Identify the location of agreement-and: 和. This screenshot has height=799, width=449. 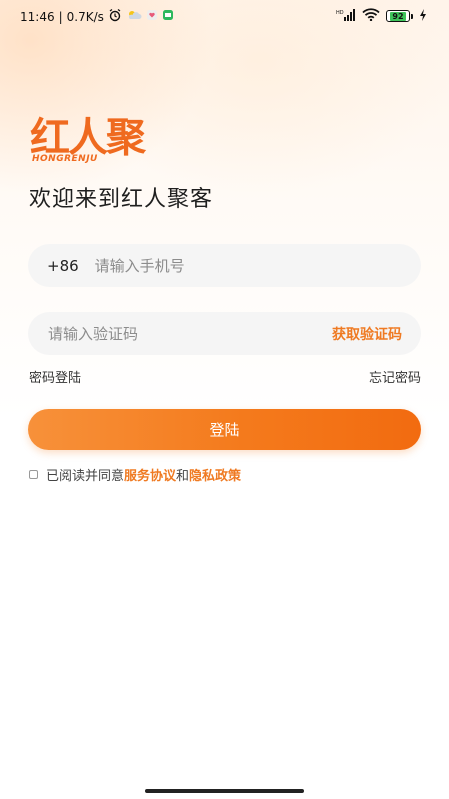
(183, 476).